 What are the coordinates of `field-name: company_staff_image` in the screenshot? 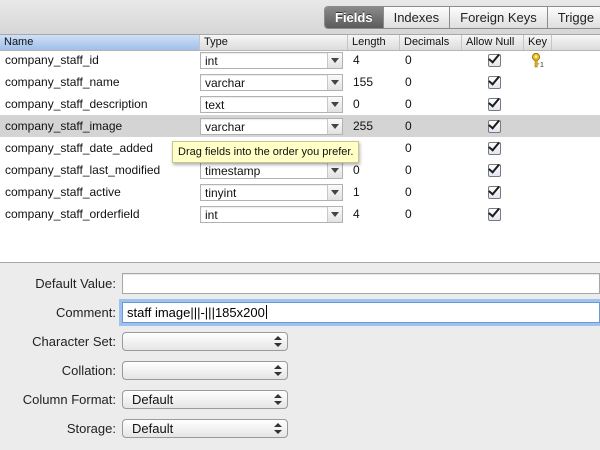 It's located at (64, 126).